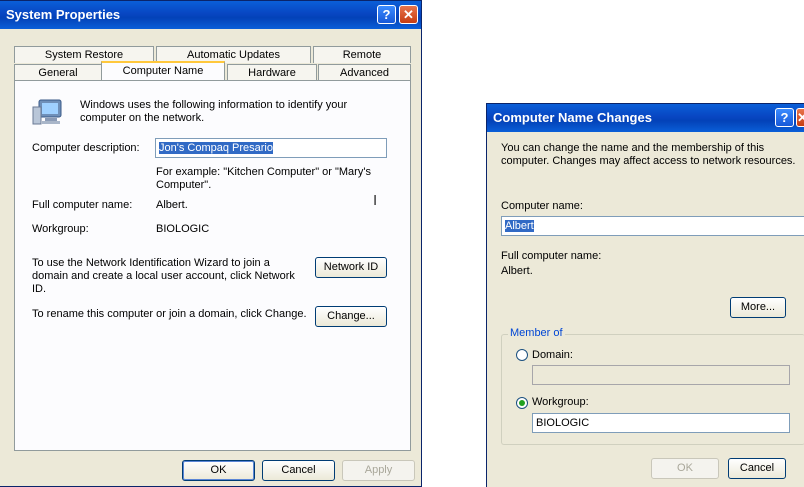 Image resolution: width=804 pixels, height=487 pixels. What do you see at coordinates (375, 200) in the screenshot?
I see `text-cursor-icon: I` at bounding box center [375, 200].